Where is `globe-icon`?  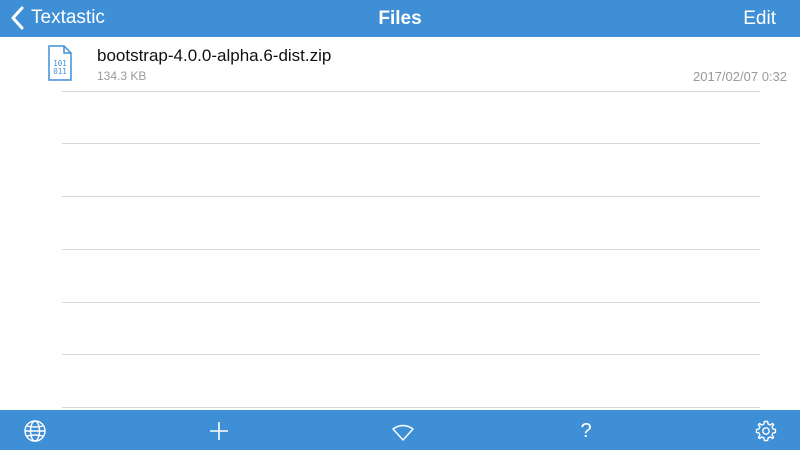
globe-icon is located at coordinates (35, 431).